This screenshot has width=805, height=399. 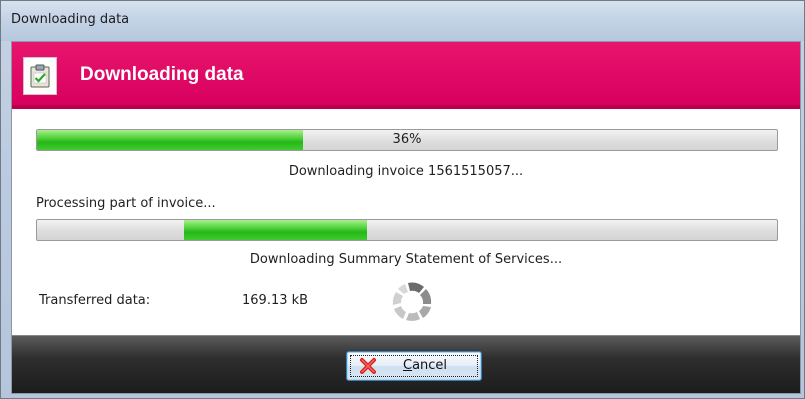 I want to click on loading-spinner-icon, so click(x=412, y=302).